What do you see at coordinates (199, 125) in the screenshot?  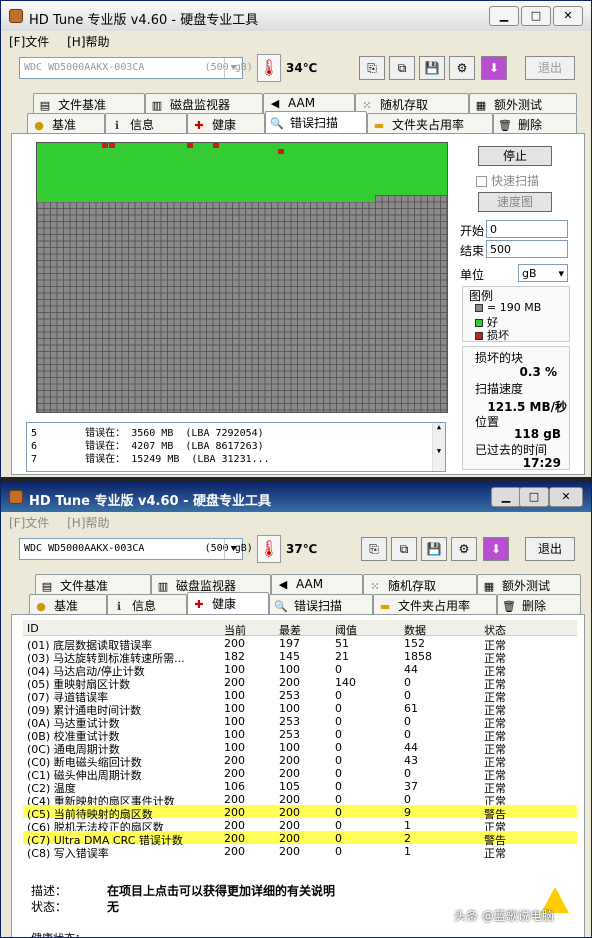 I see `health-cross-icon: ✚` at bounding box center [199, 125].